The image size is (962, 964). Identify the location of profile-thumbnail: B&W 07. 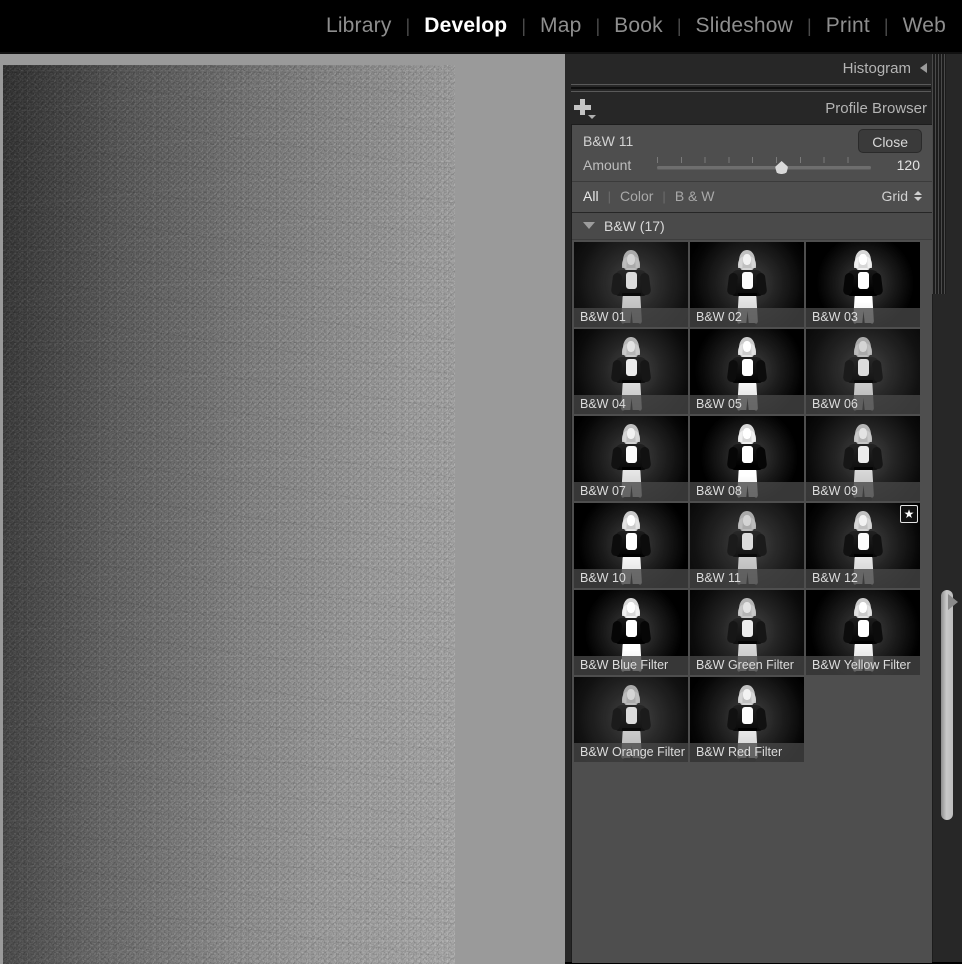
(631, 458).